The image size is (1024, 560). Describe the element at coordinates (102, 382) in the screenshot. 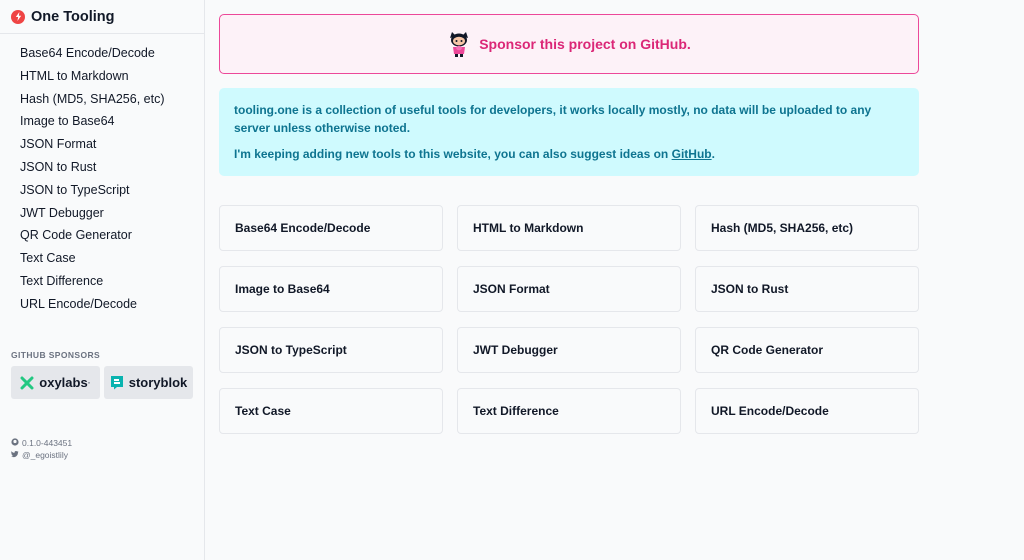

I see `sponsor-list: oxylabs · storyblok` at that location.